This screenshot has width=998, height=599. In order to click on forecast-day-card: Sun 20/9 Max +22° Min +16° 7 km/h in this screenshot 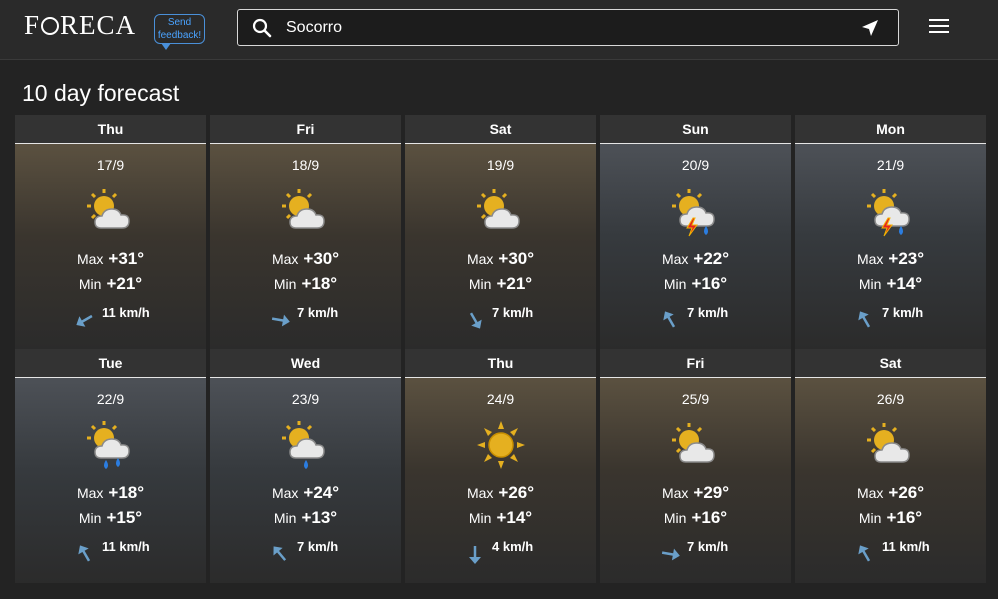, I will do `click(695, 232)`.